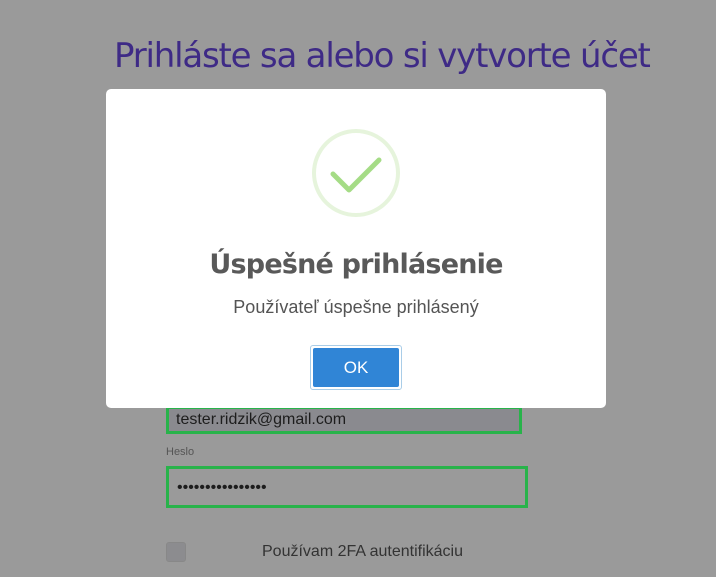  I want to click on email-field-wrapper, so click(344, 420).